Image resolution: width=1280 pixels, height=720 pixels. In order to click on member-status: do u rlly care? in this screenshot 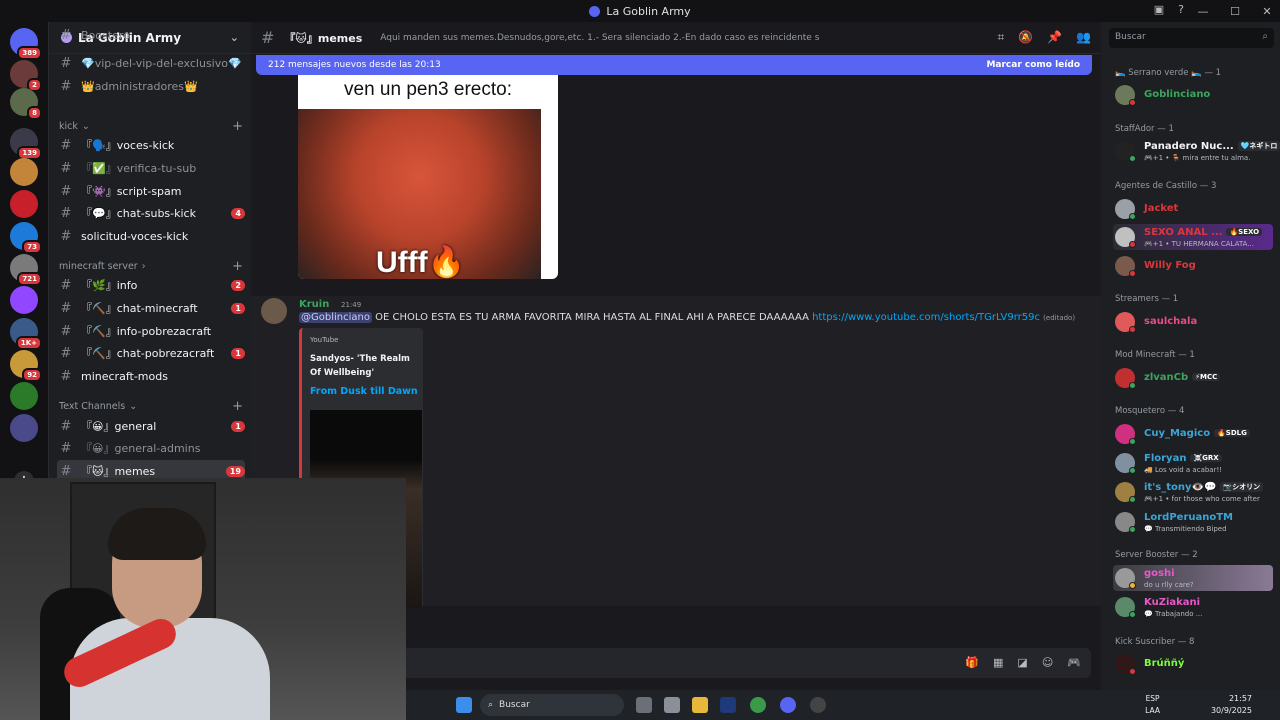, I will do `click(1169, 585)`.